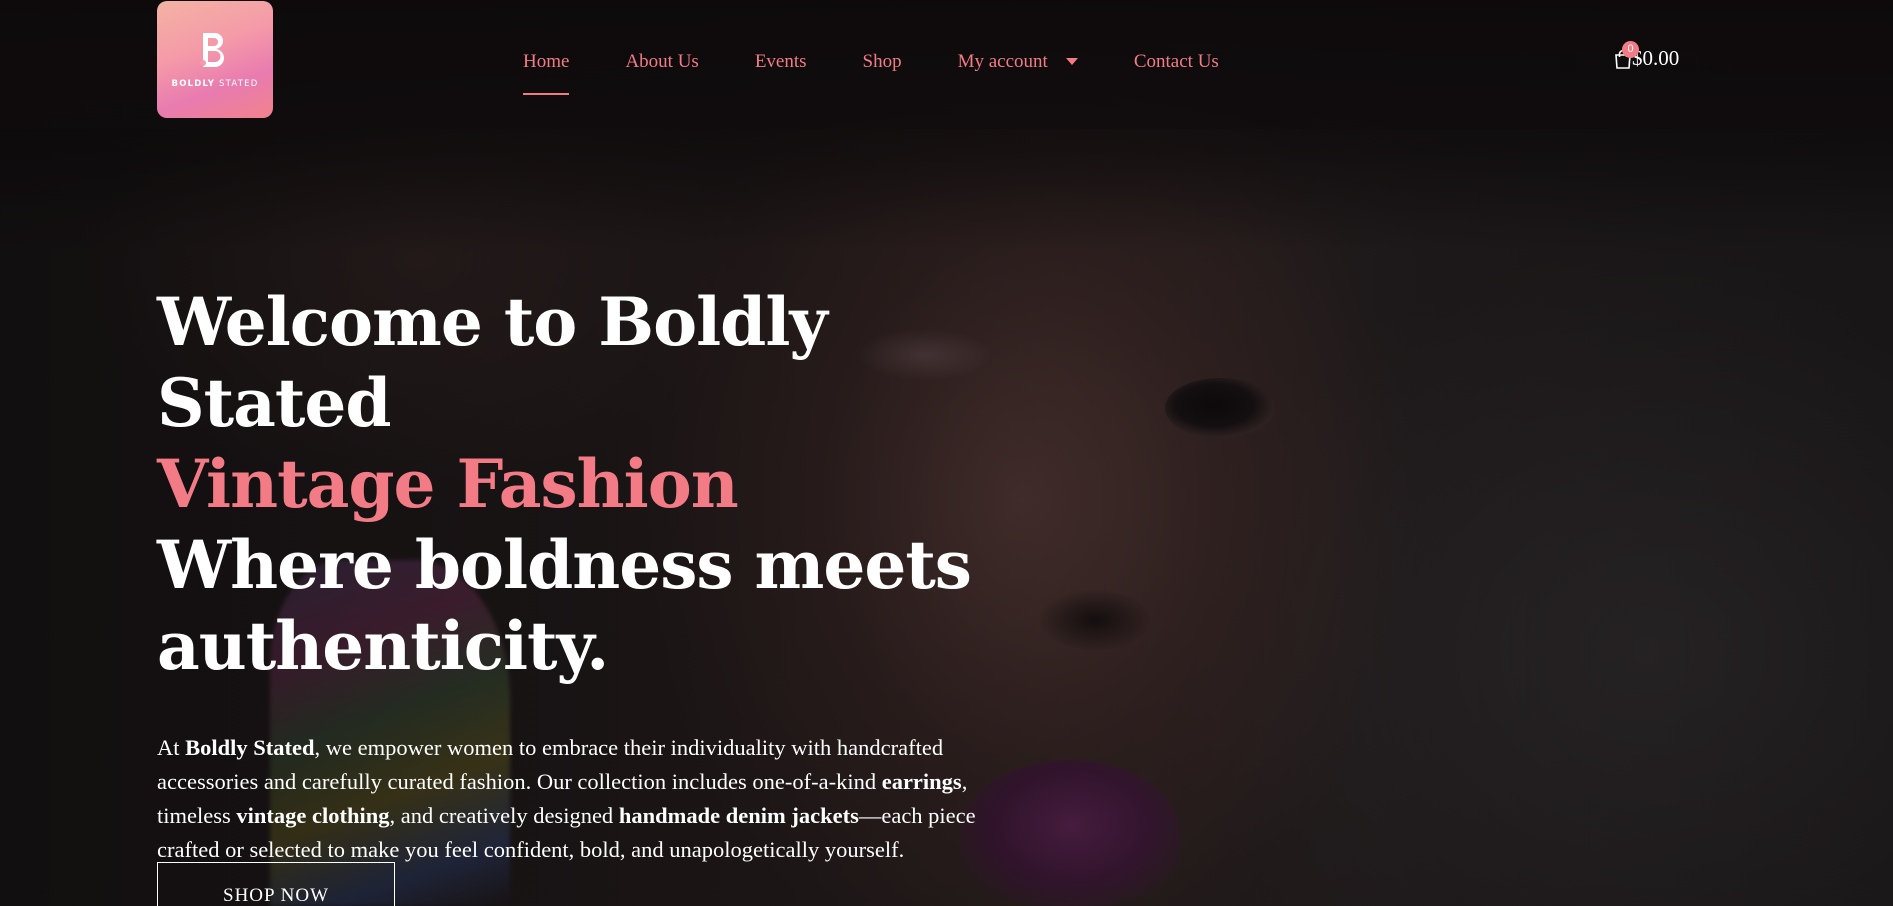 The height and width of the screenshot is (906, 1893). I want to click on nav-item-shop: Shop, so click(882, 62).